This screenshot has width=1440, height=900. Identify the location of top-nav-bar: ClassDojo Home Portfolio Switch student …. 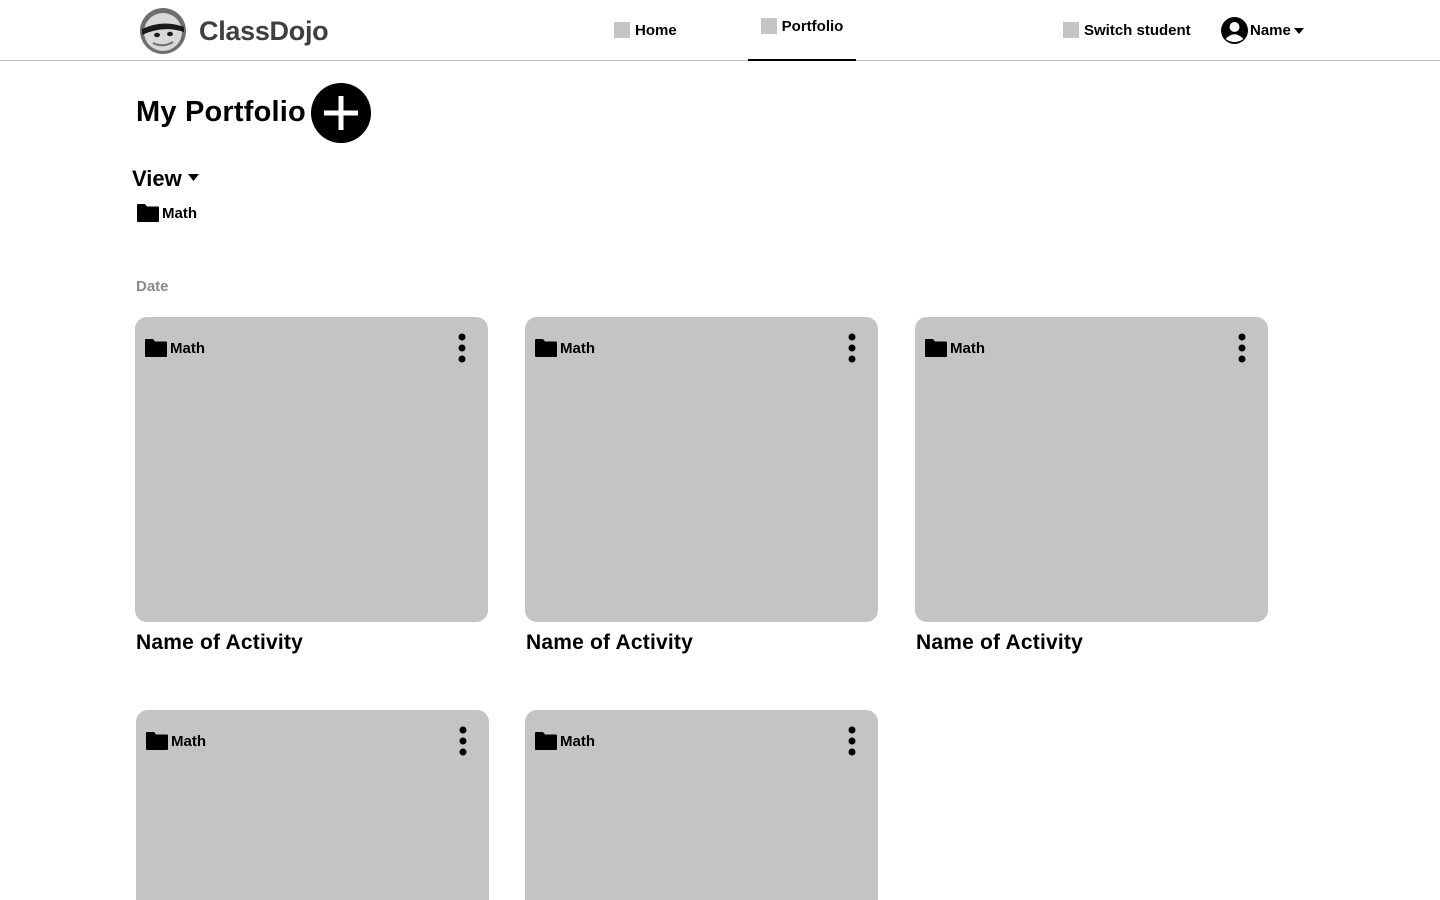
(720, 30).